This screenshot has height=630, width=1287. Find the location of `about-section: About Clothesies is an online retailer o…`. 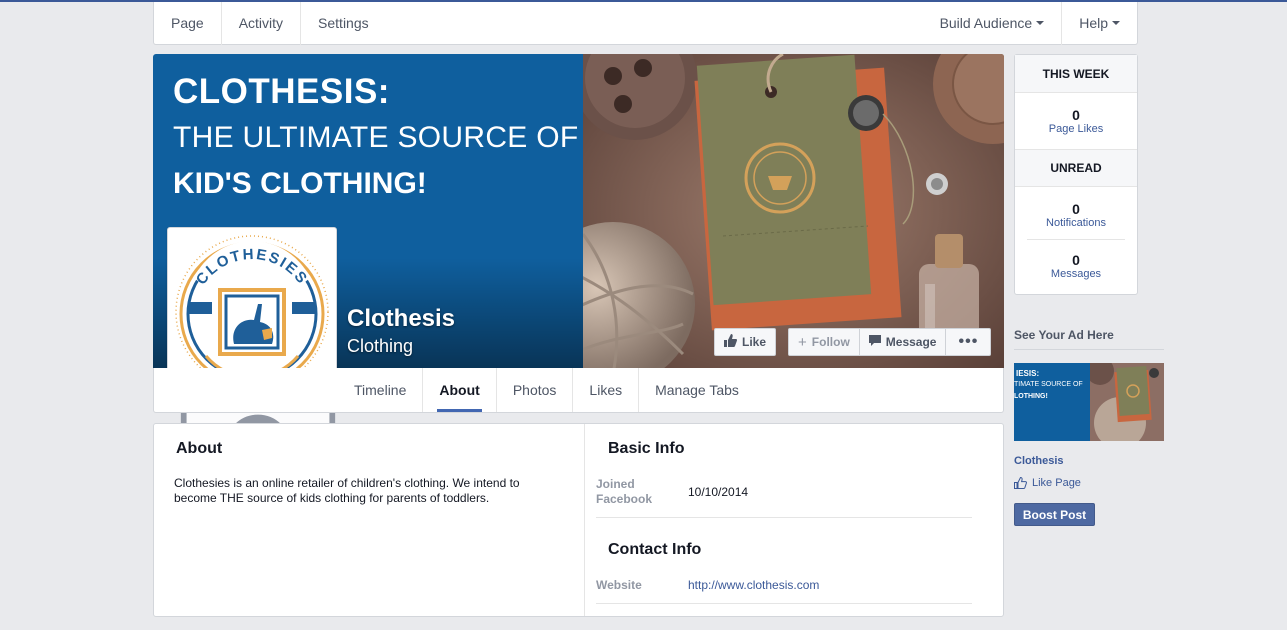

about-section: About Clothesies is an online retailer o… is located at coordinates (369, 520).